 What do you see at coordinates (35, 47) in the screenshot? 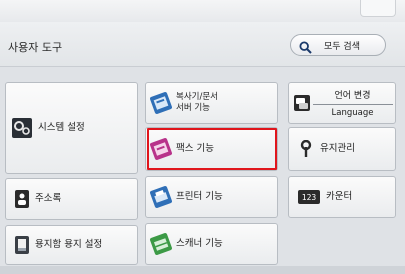
I see `page-title: 사용자 도구` at bounding box center [35, 47].